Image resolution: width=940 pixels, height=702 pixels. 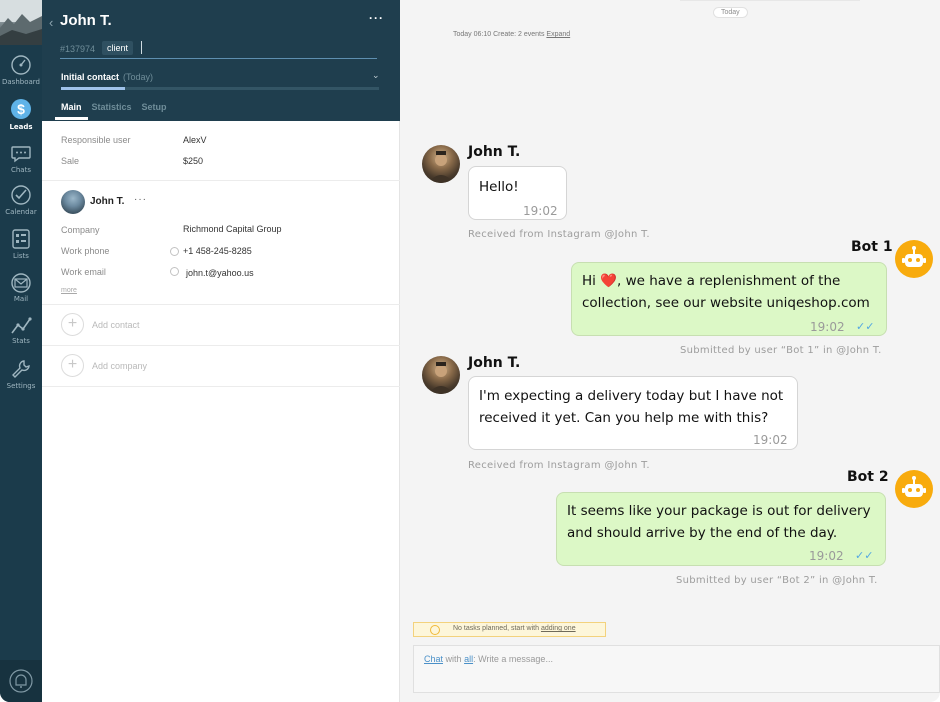 I want to click on rail-settings: Settings, so click(x=21, y=374).